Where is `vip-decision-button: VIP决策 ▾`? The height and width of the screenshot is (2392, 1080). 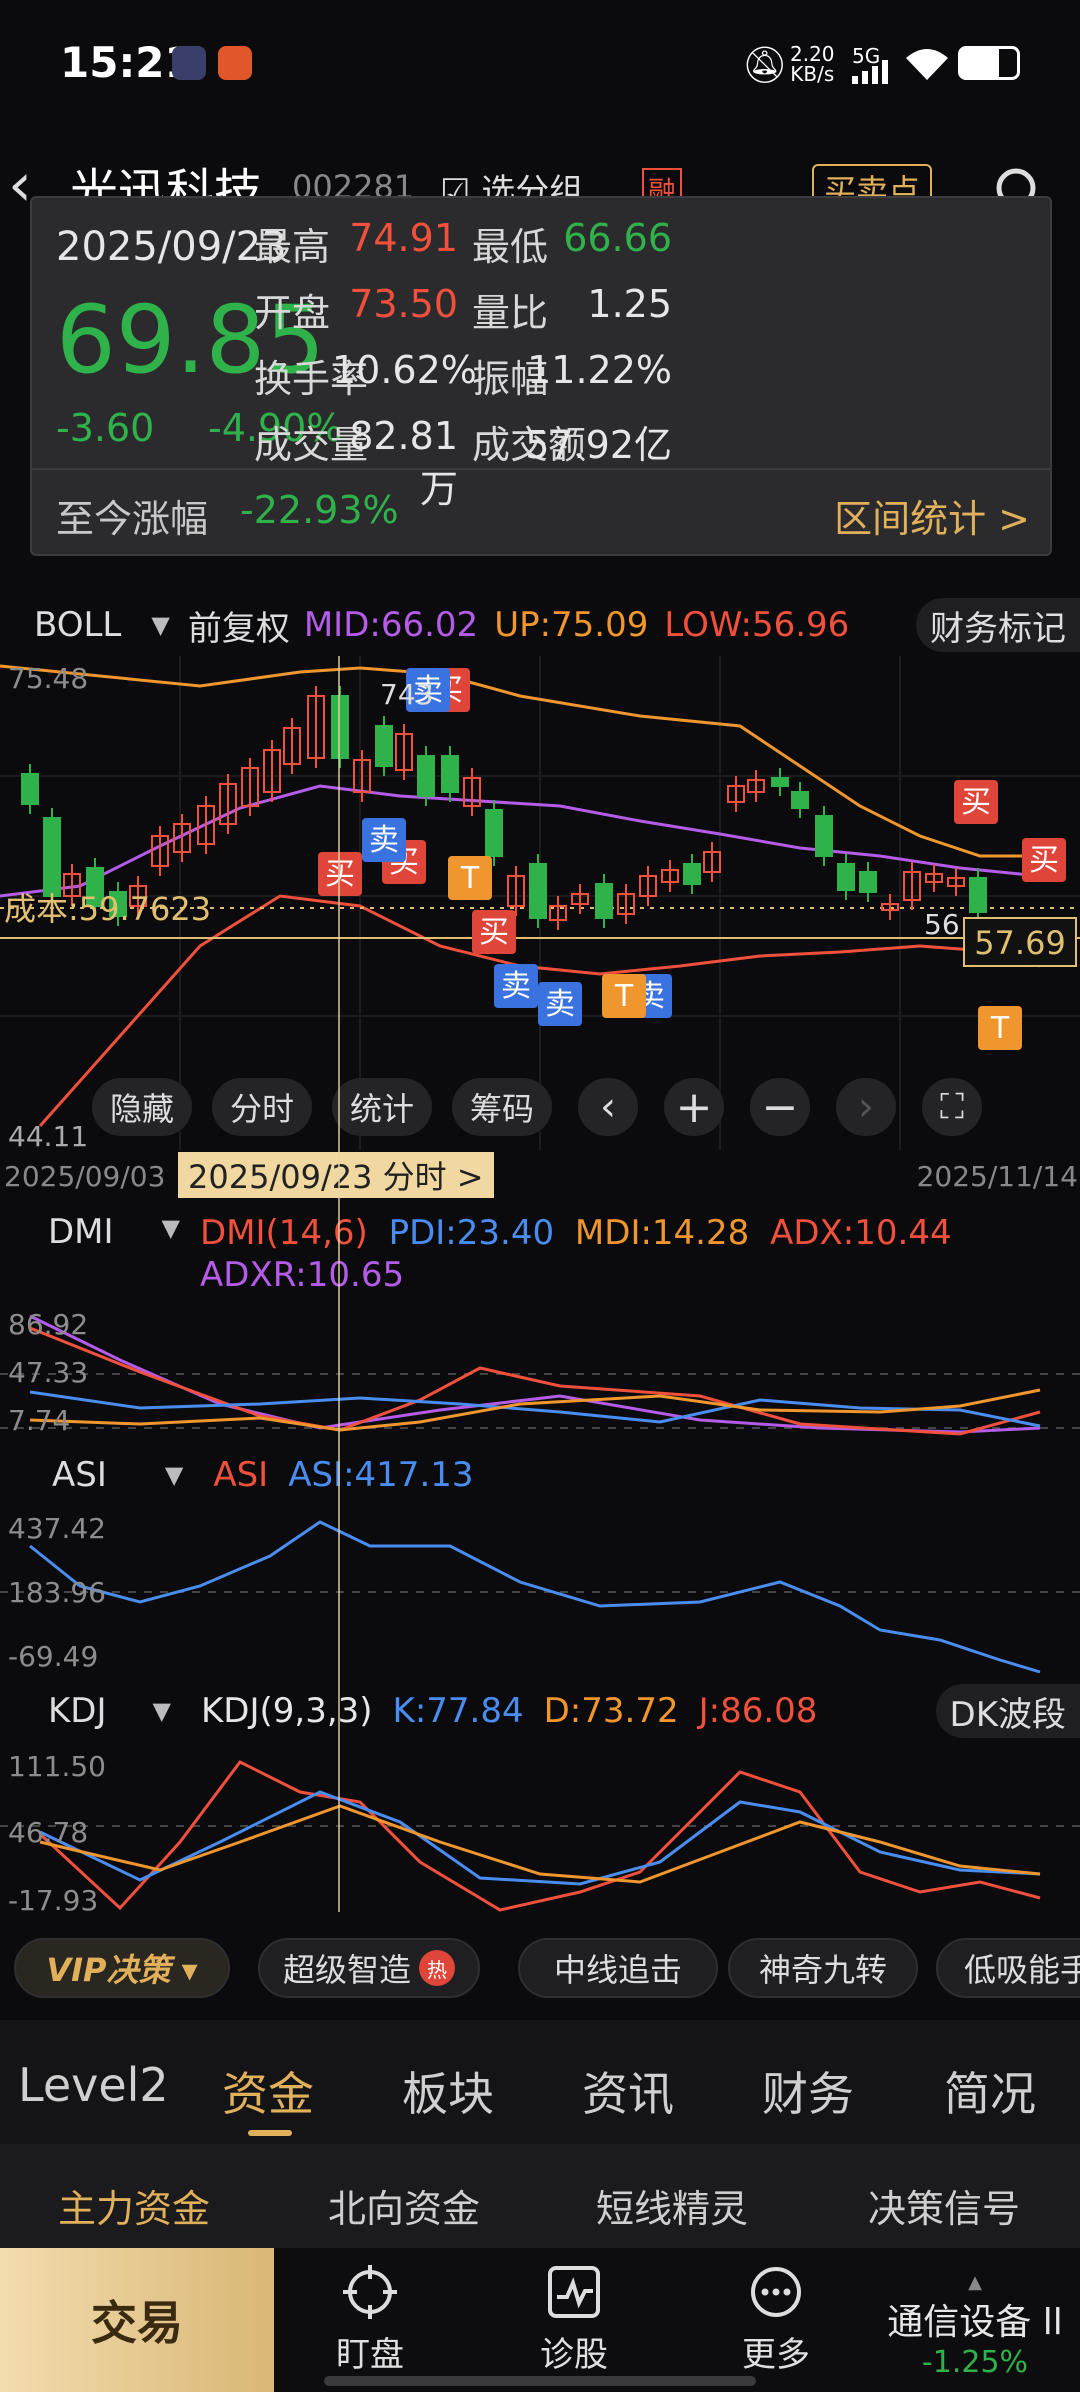
vip-decision-button: VIP决策 ▾ is located at coordinates (122, 1968).